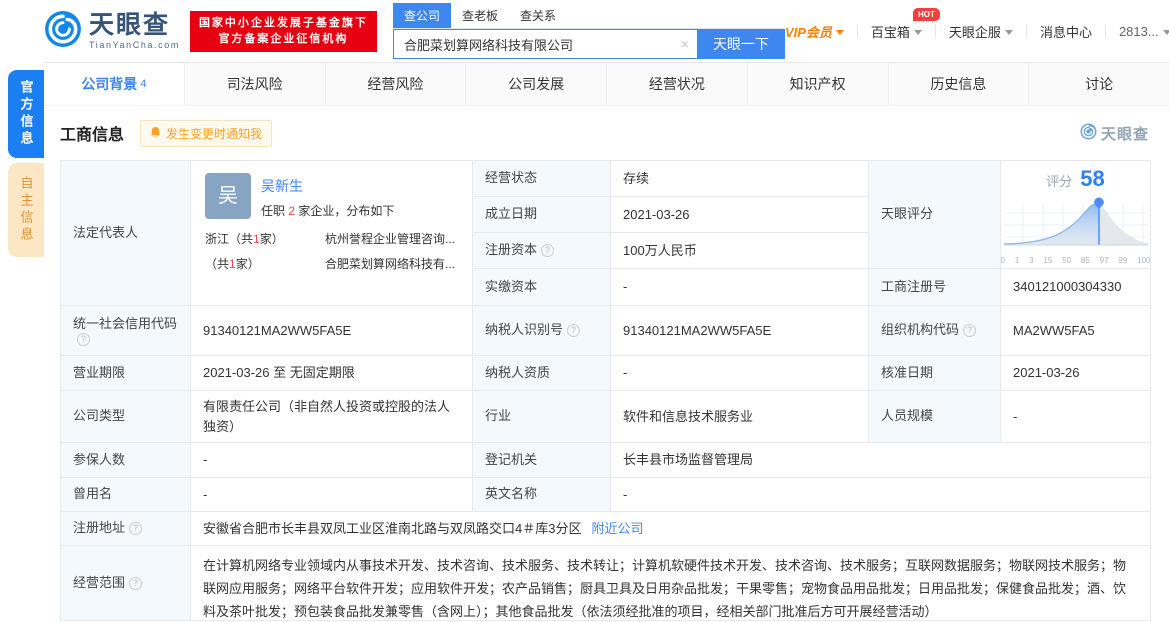  Describe the element at coordinates (981, 31) in the screenshot. I see `menu-enterprise-service: 天眼企服` at that location.